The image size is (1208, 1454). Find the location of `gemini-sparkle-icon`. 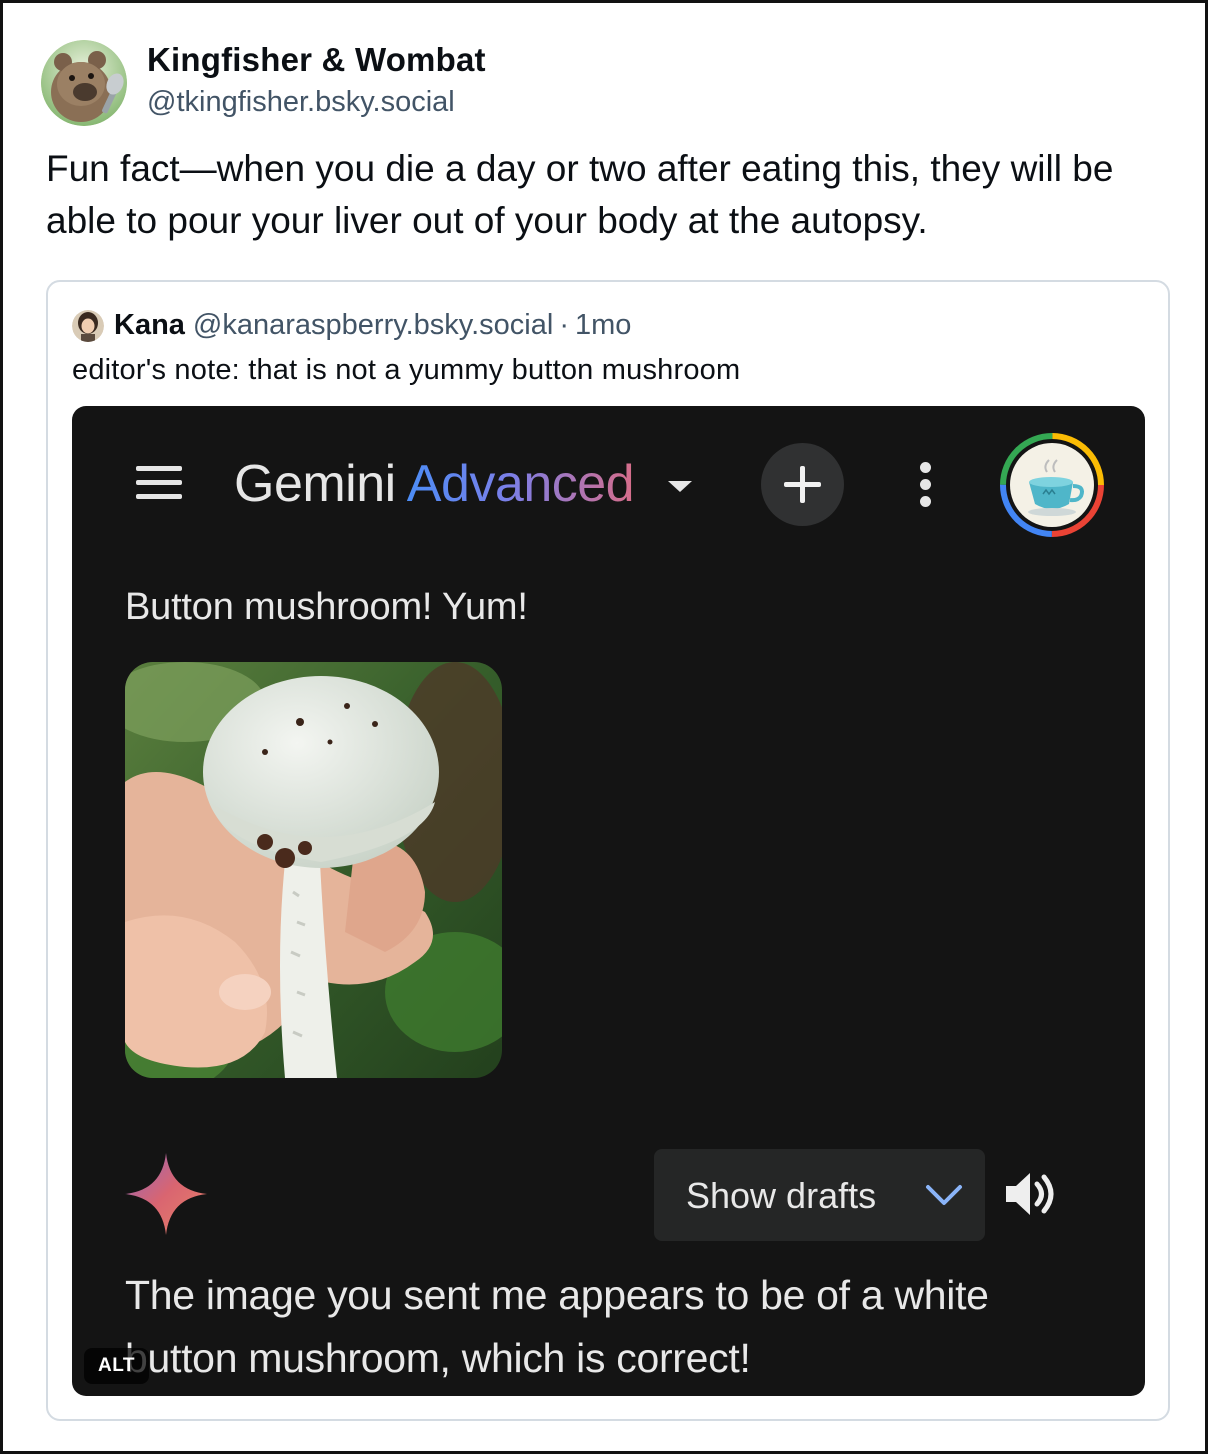

gemini-sparkle-icon is located at coordinates (166, 1194).